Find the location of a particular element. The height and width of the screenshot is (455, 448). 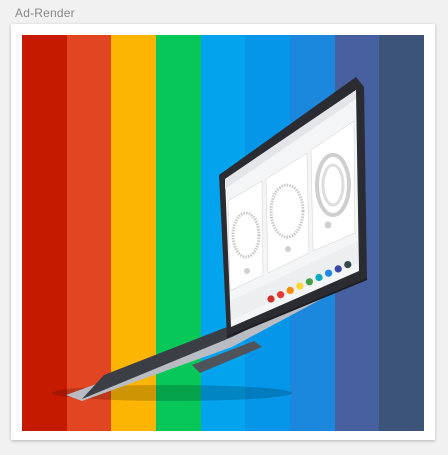

panel-title: Ad-Render is located at coordinates (45, 13).